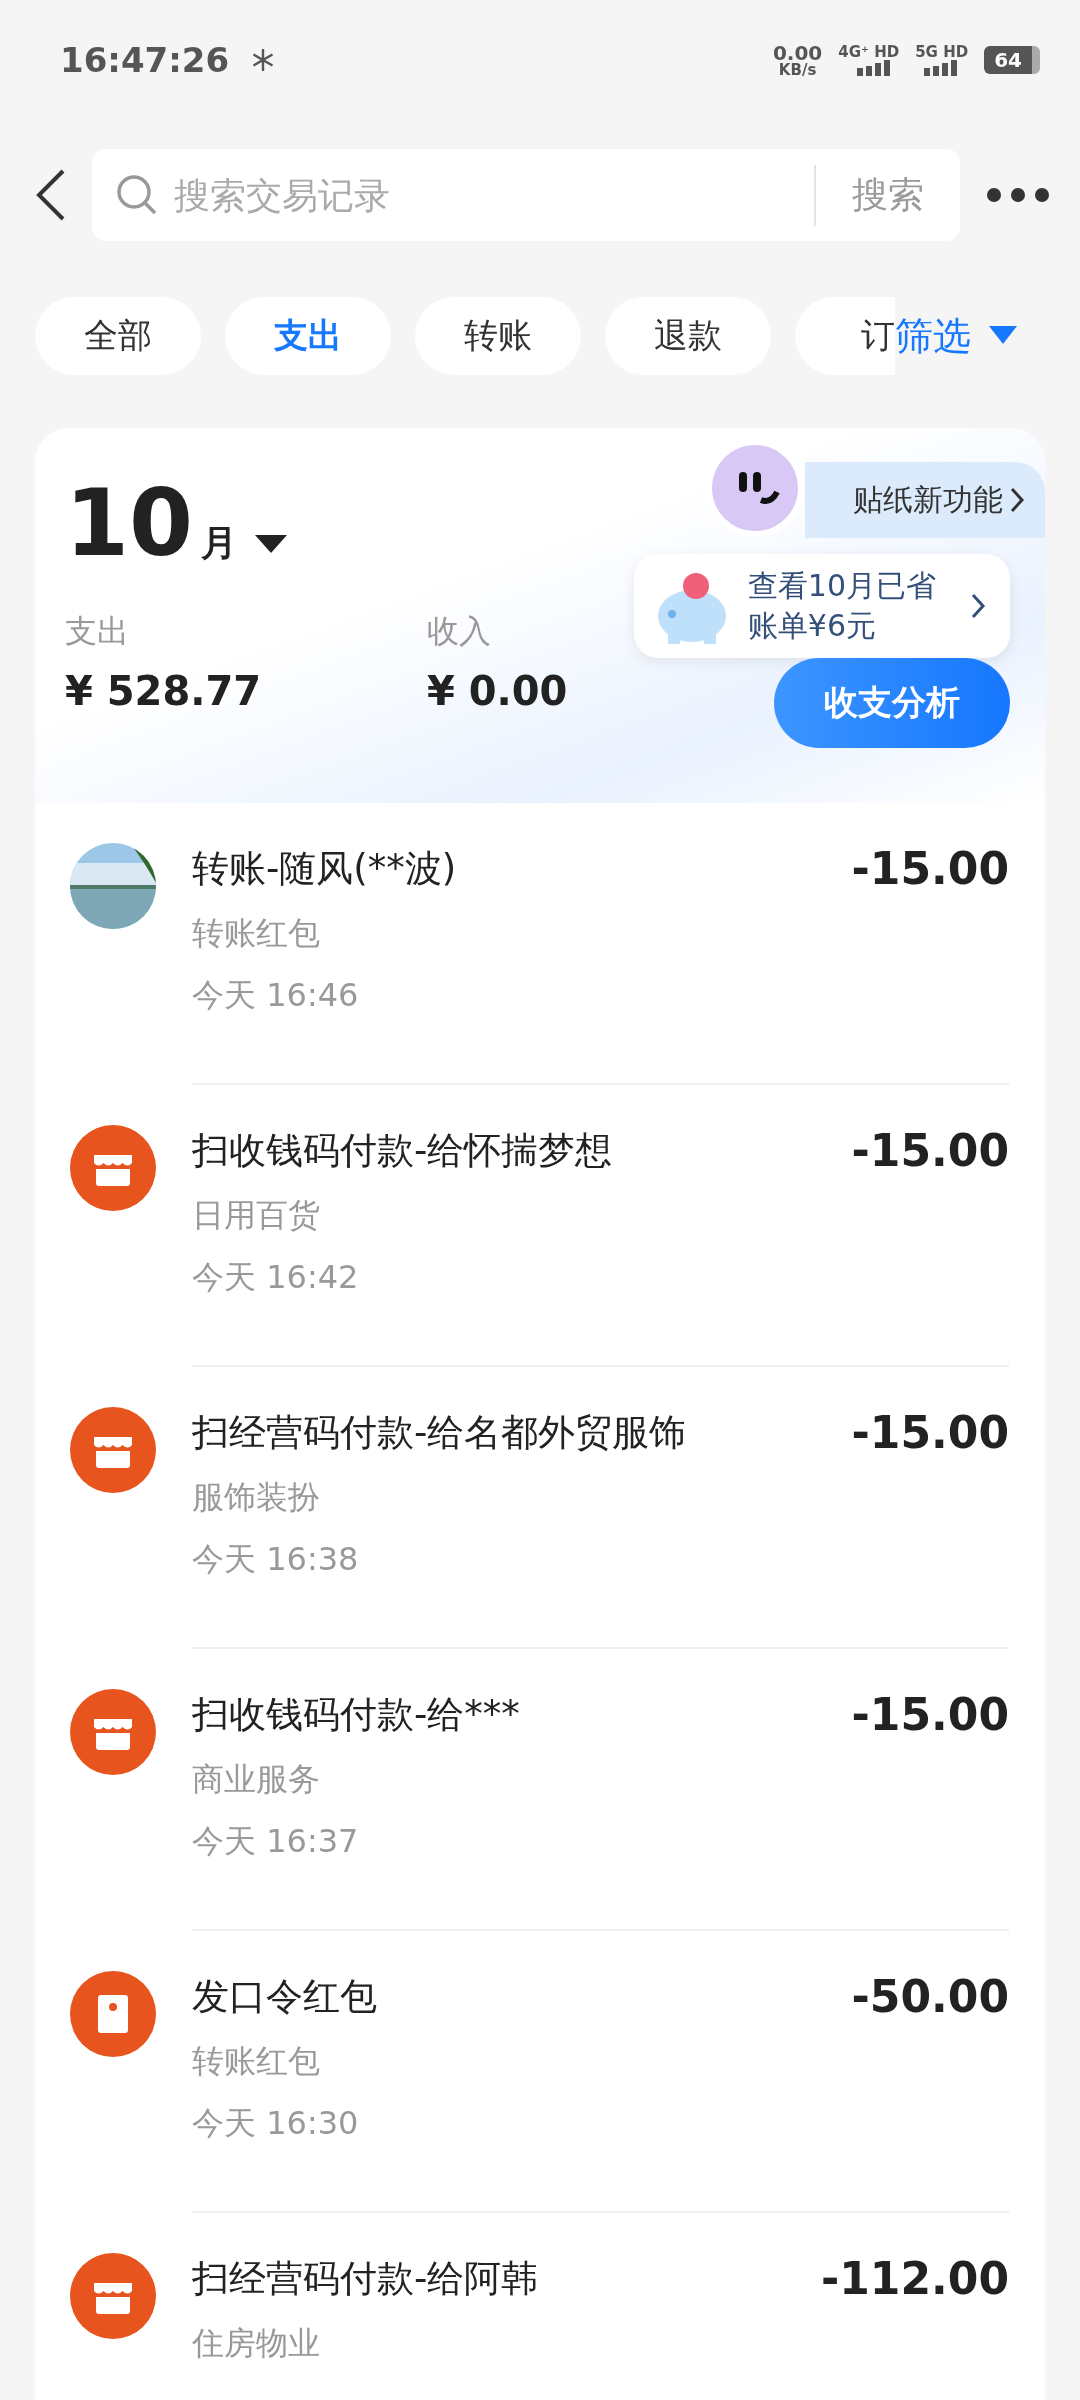  I want to click on network-type: 5G HD, so click(942, 52).